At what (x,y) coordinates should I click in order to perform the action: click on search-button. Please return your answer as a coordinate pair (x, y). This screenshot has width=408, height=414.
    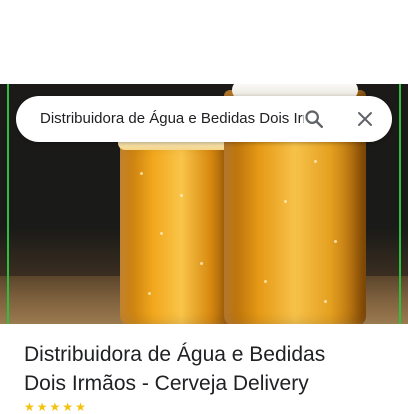
    Looking at the image, I should click on (314, 119).